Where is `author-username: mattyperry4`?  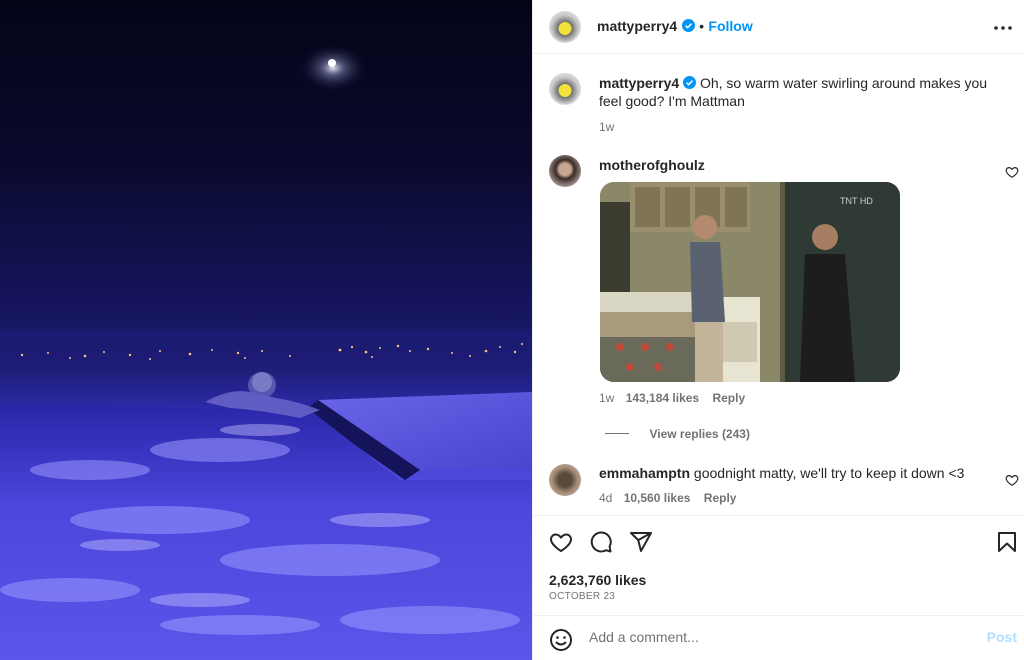
author-username: mattyperry4 is located at coordinates (637, 26).